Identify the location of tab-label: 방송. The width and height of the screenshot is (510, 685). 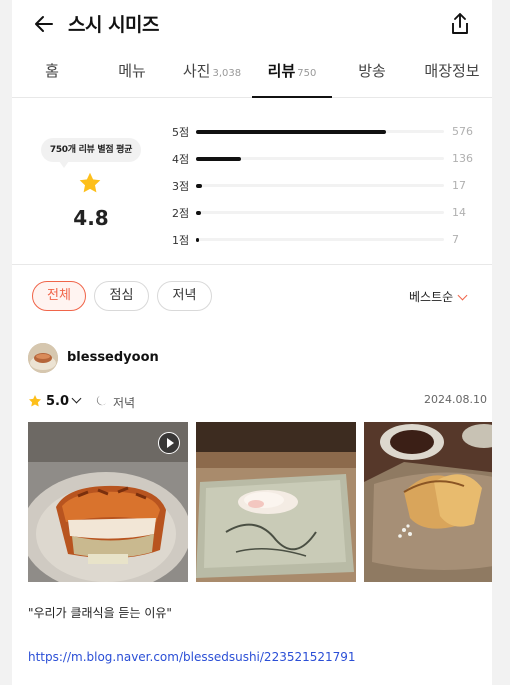
(372, 71).